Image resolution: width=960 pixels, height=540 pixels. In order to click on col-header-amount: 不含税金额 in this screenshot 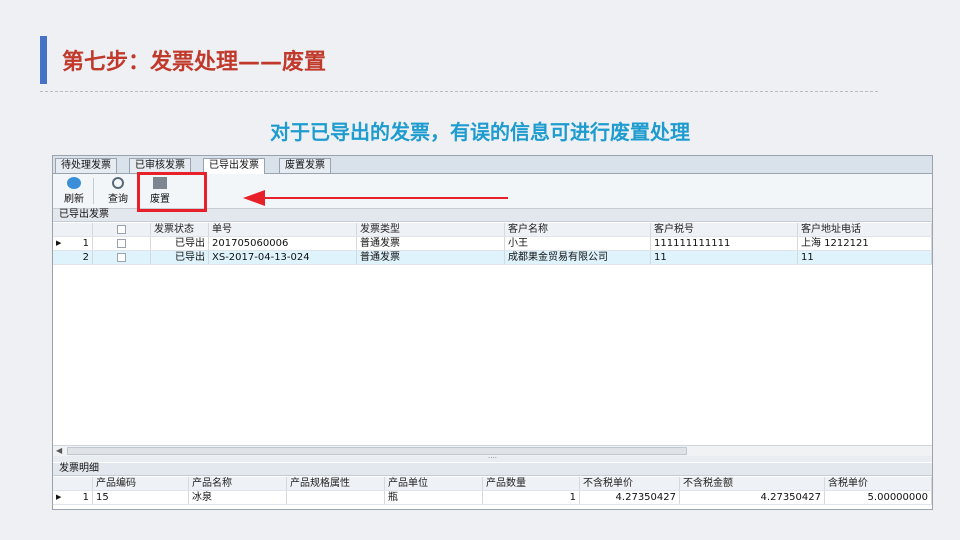, I will do `click(752, 483)`.